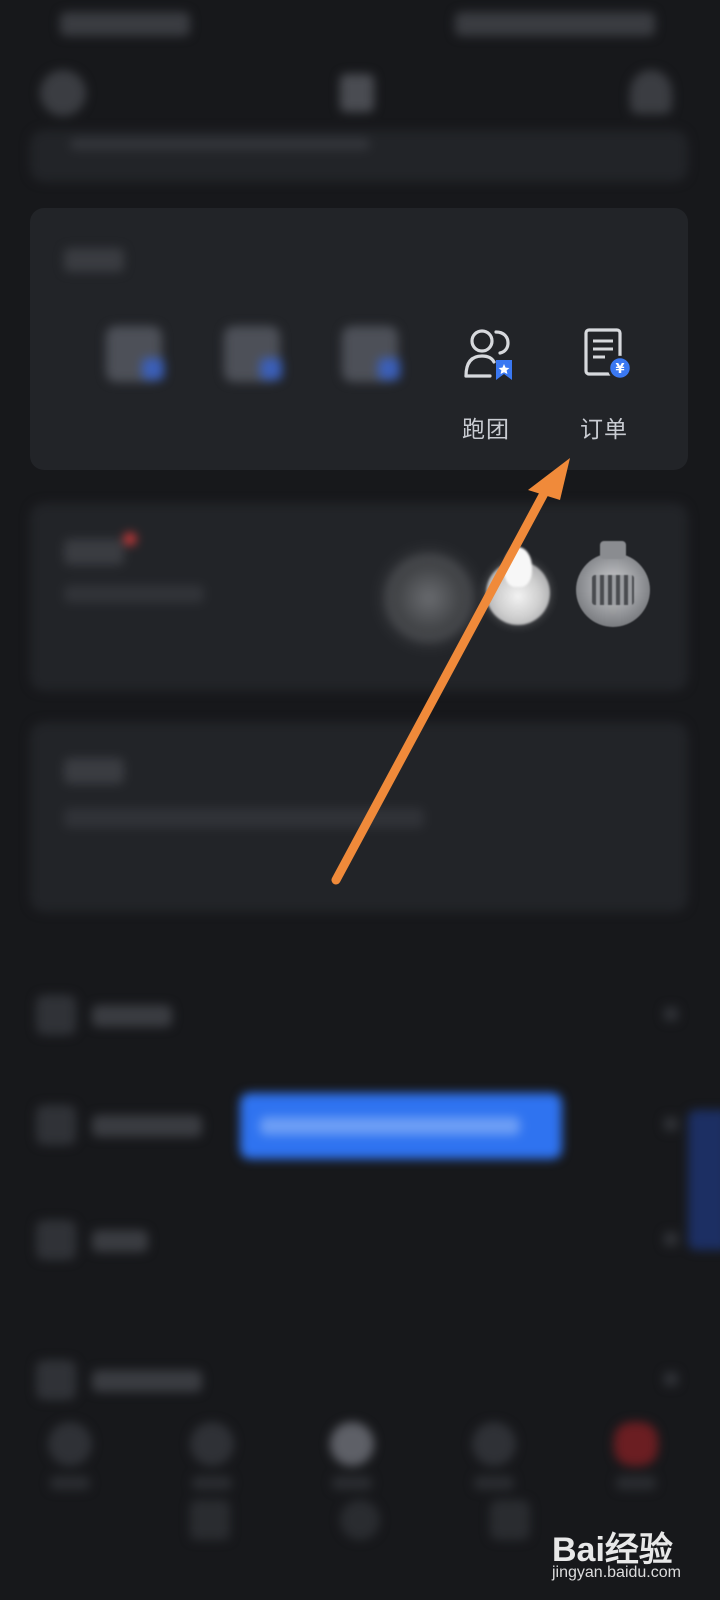  What do you see at coordinates (604, 386) in the screenshot?
I see `service-item-orders: ¥ 订单` at bounding box center [604, 386].